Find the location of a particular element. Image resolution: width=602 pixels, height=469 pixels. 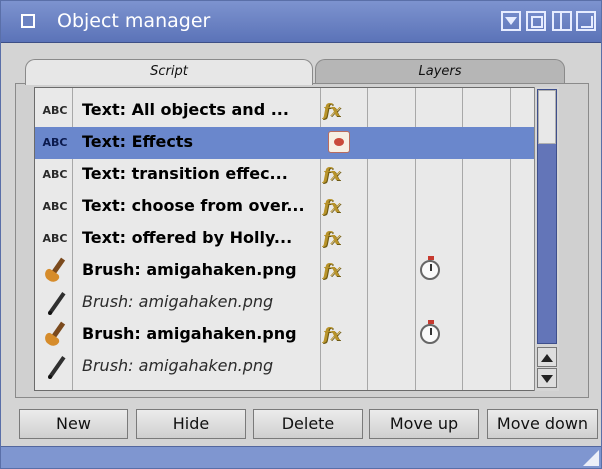

depth-icon is located at coordinates (586, 21).